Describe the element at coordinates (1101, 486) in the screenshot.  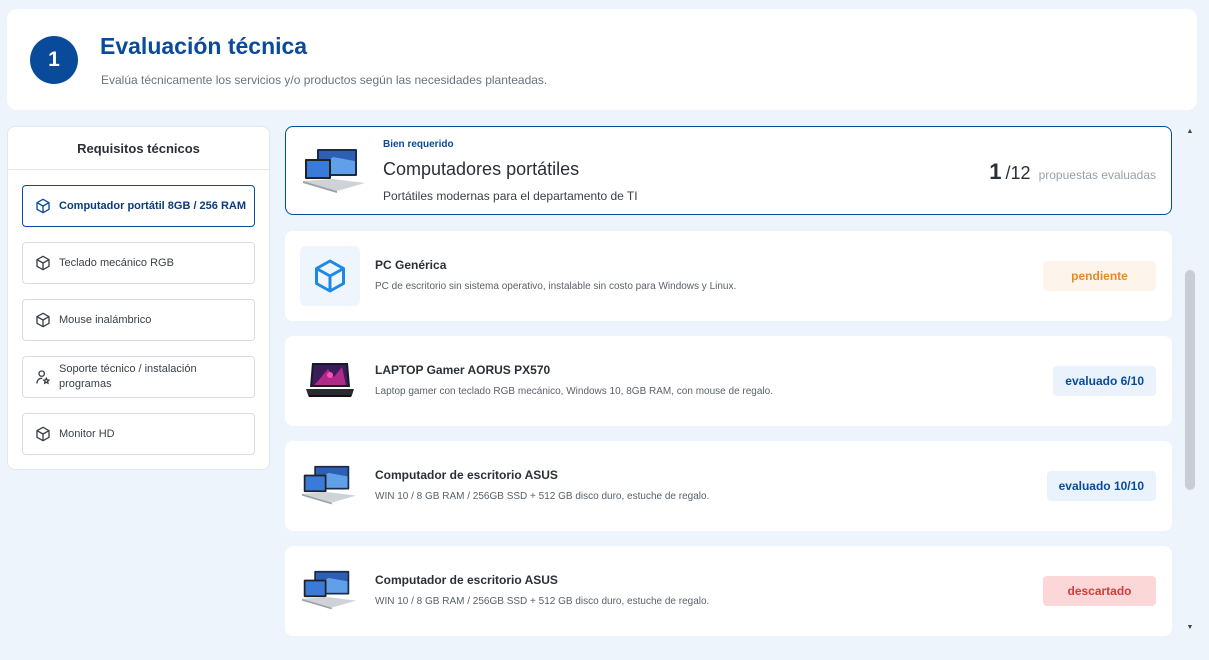
I see `status-badge: evaluado 10/10` at that location.